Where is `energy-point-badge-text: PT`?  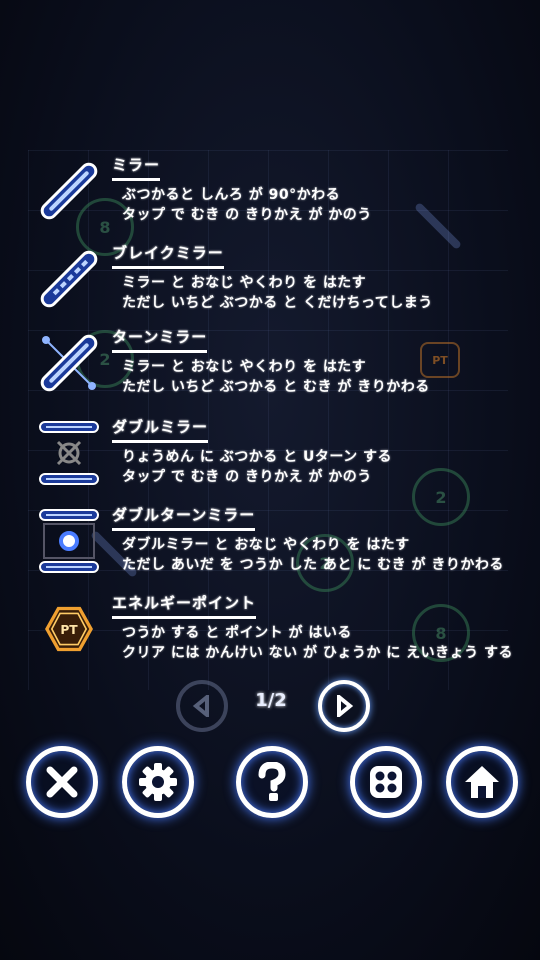
energy-point-badge-text: PT is located at coordinates (69, 630).